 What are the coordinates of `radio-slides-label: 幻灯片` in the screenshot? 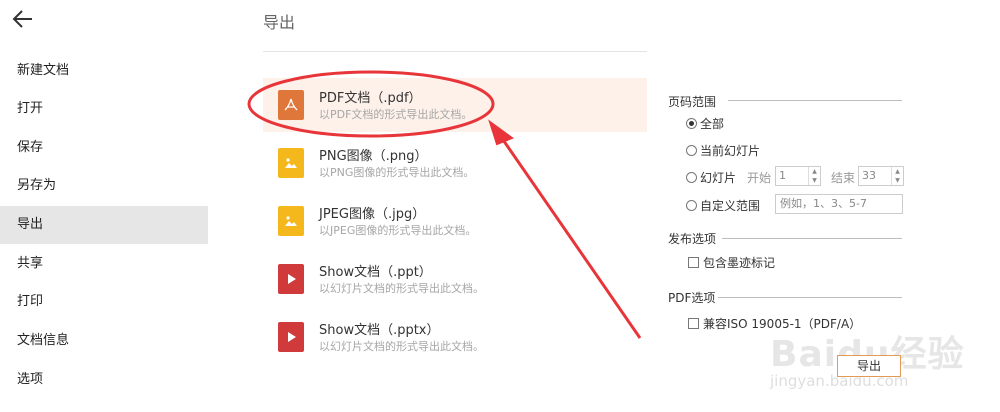 It's located at (718, 178).